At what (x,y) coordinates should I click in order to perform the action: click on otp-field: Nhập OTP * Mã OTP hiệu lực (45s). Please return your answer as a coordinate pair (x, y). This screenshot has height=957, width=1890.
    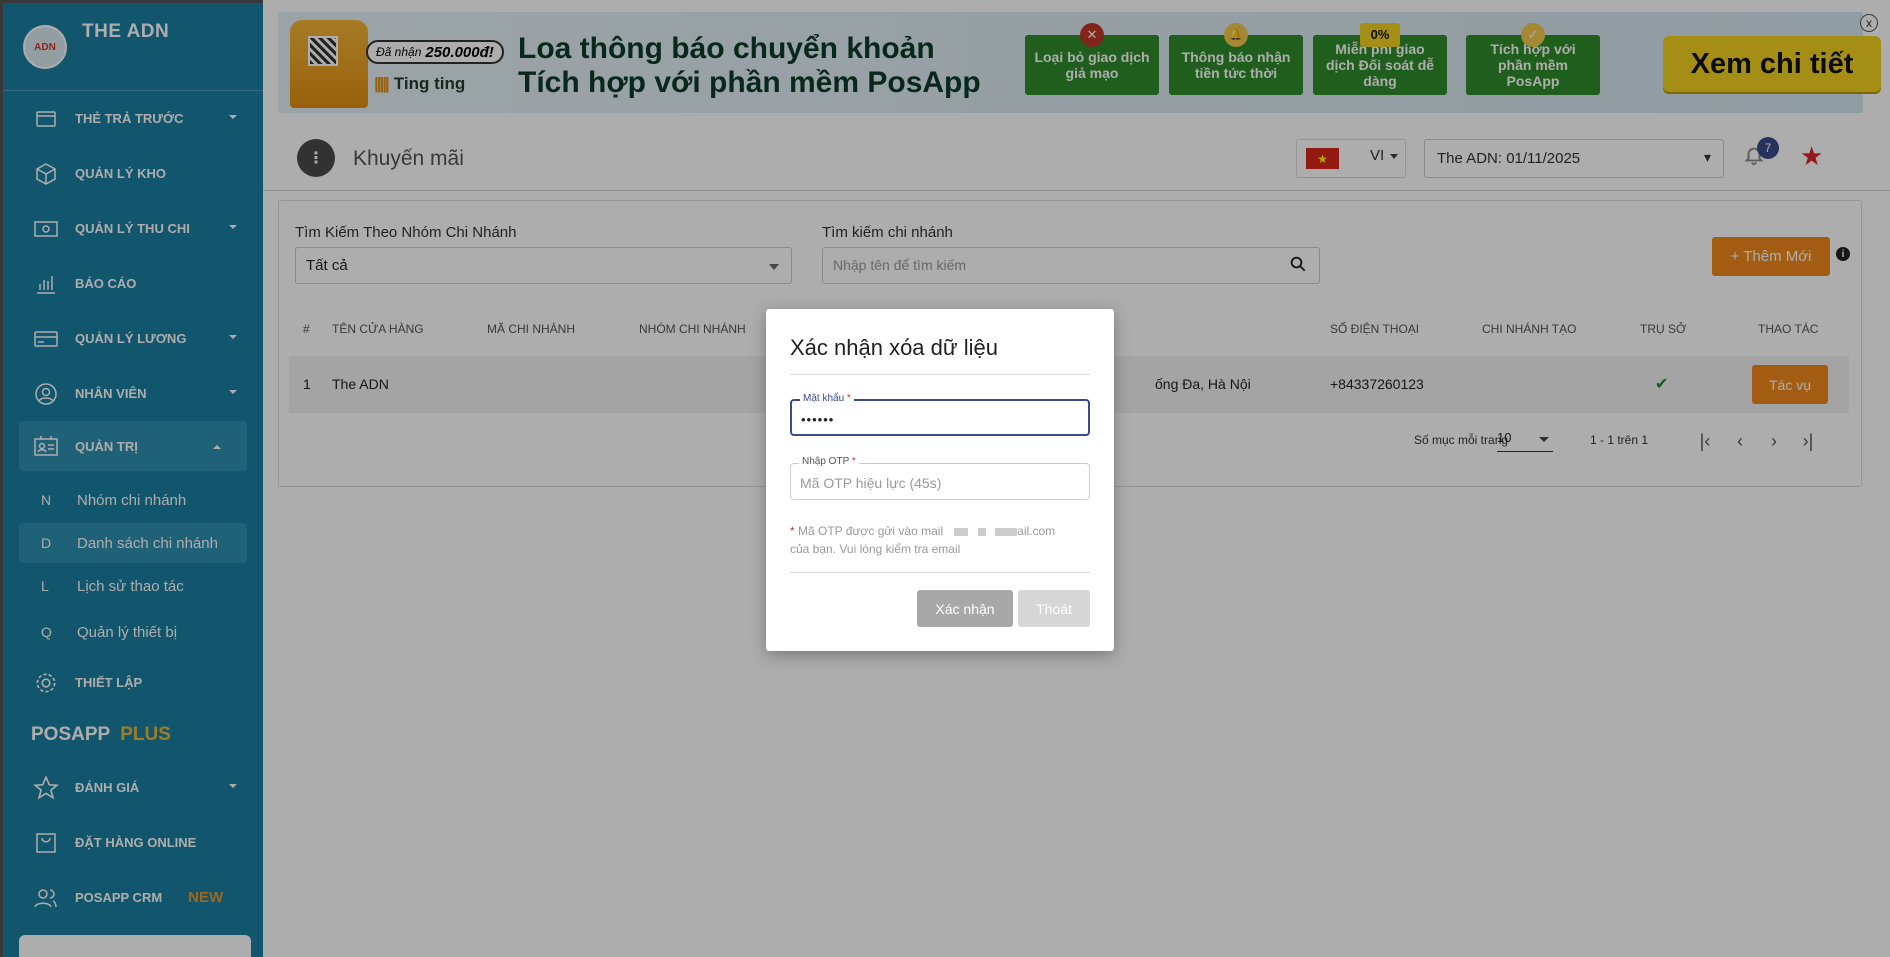
    Looking at the image, I should click on (940, 478).